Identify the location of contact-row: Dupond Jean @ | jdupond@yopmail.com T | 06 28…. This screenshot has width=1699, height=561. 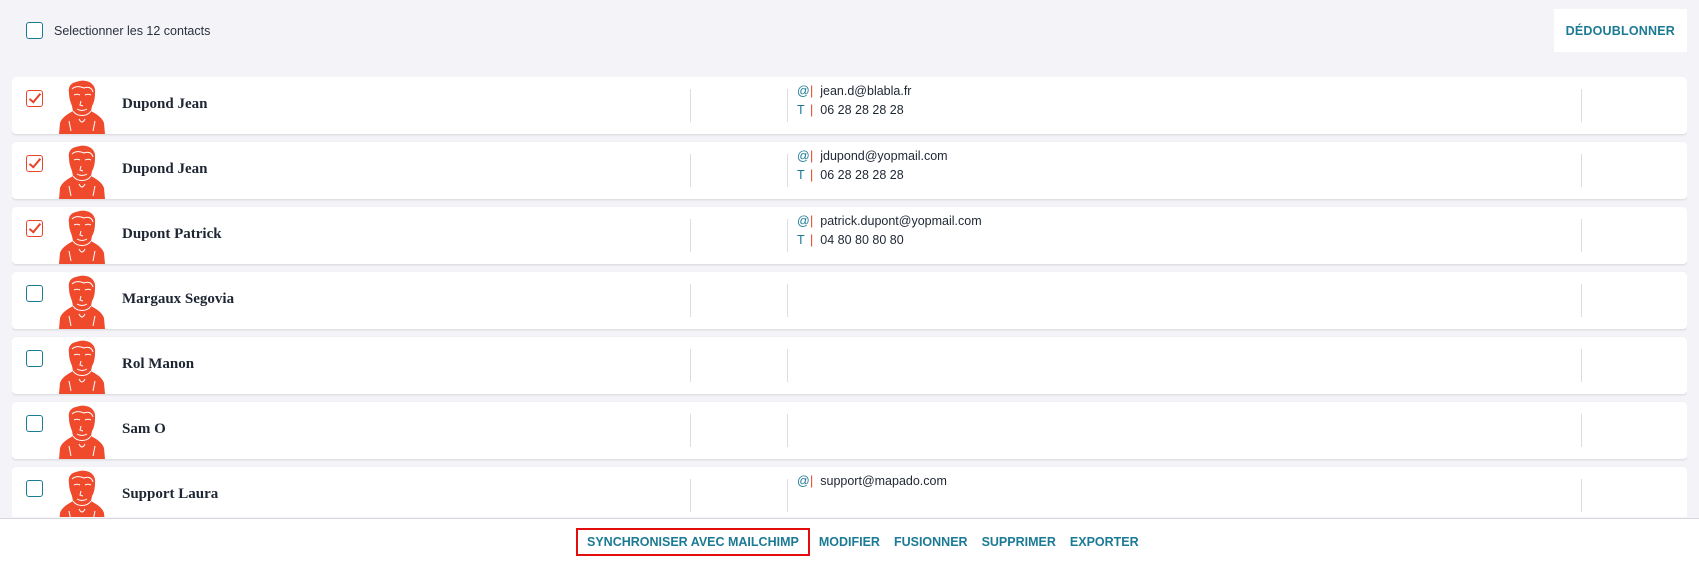
(849, 170).